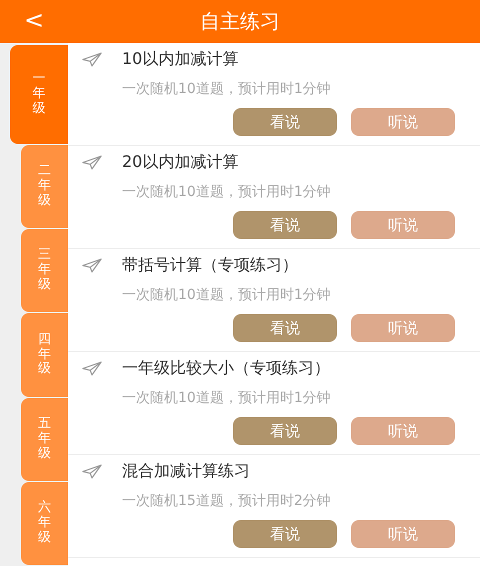 Image resolution: width=480 pixels, height=566 pixels. I want to click on grade-tab: 六年级, so click(44, 523).